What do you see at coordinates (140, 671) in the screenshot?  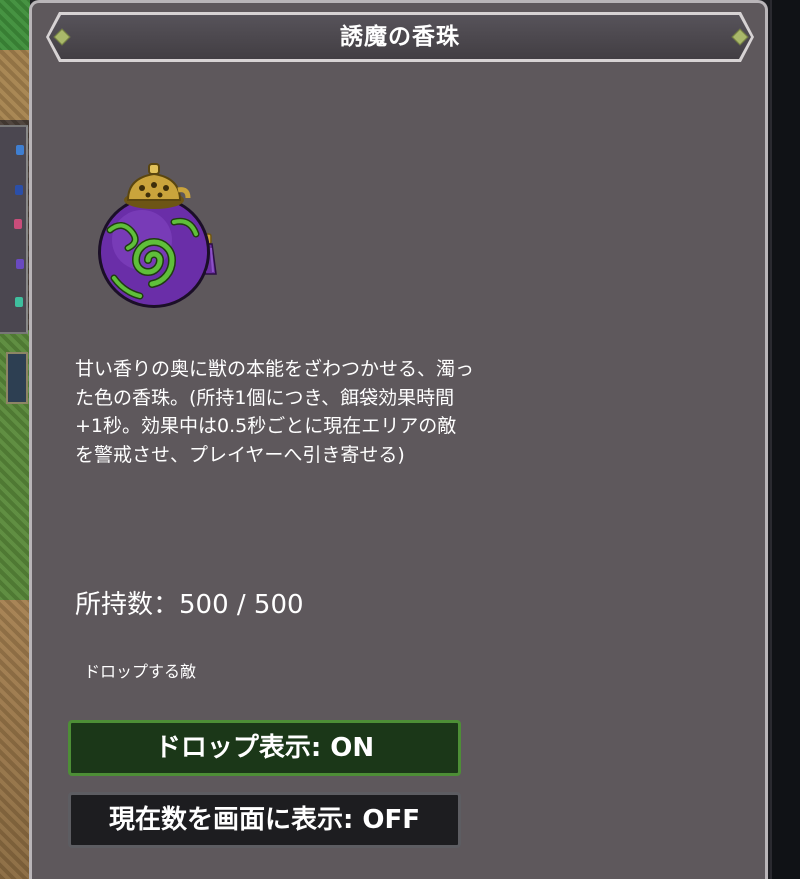 I see `drop-enemies-label: ドロップする敵` at bounding box center [140, 671].